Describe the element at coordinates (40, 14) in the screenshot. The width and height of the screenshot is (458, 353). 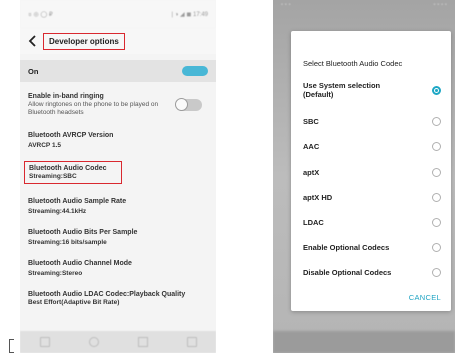
I see `status-icons-left: ৪ ◎ ◯ ₽` at that location.